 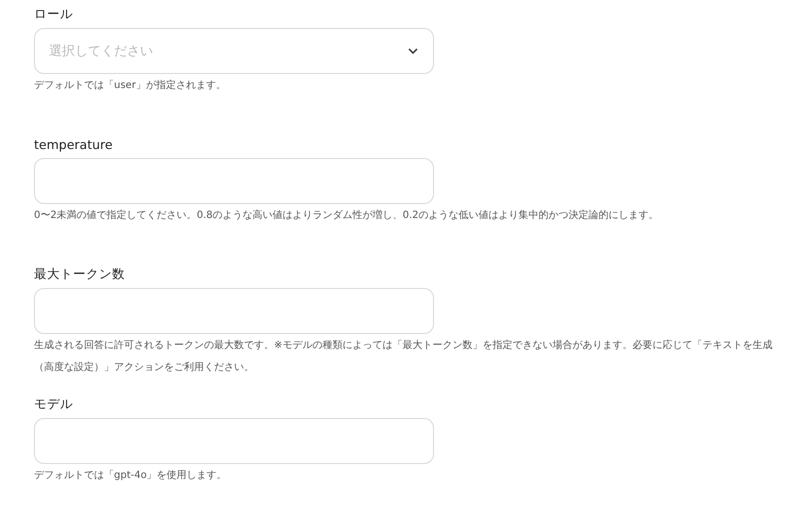 I want to click on chevron-down-icon, so click(x=413, y=51).